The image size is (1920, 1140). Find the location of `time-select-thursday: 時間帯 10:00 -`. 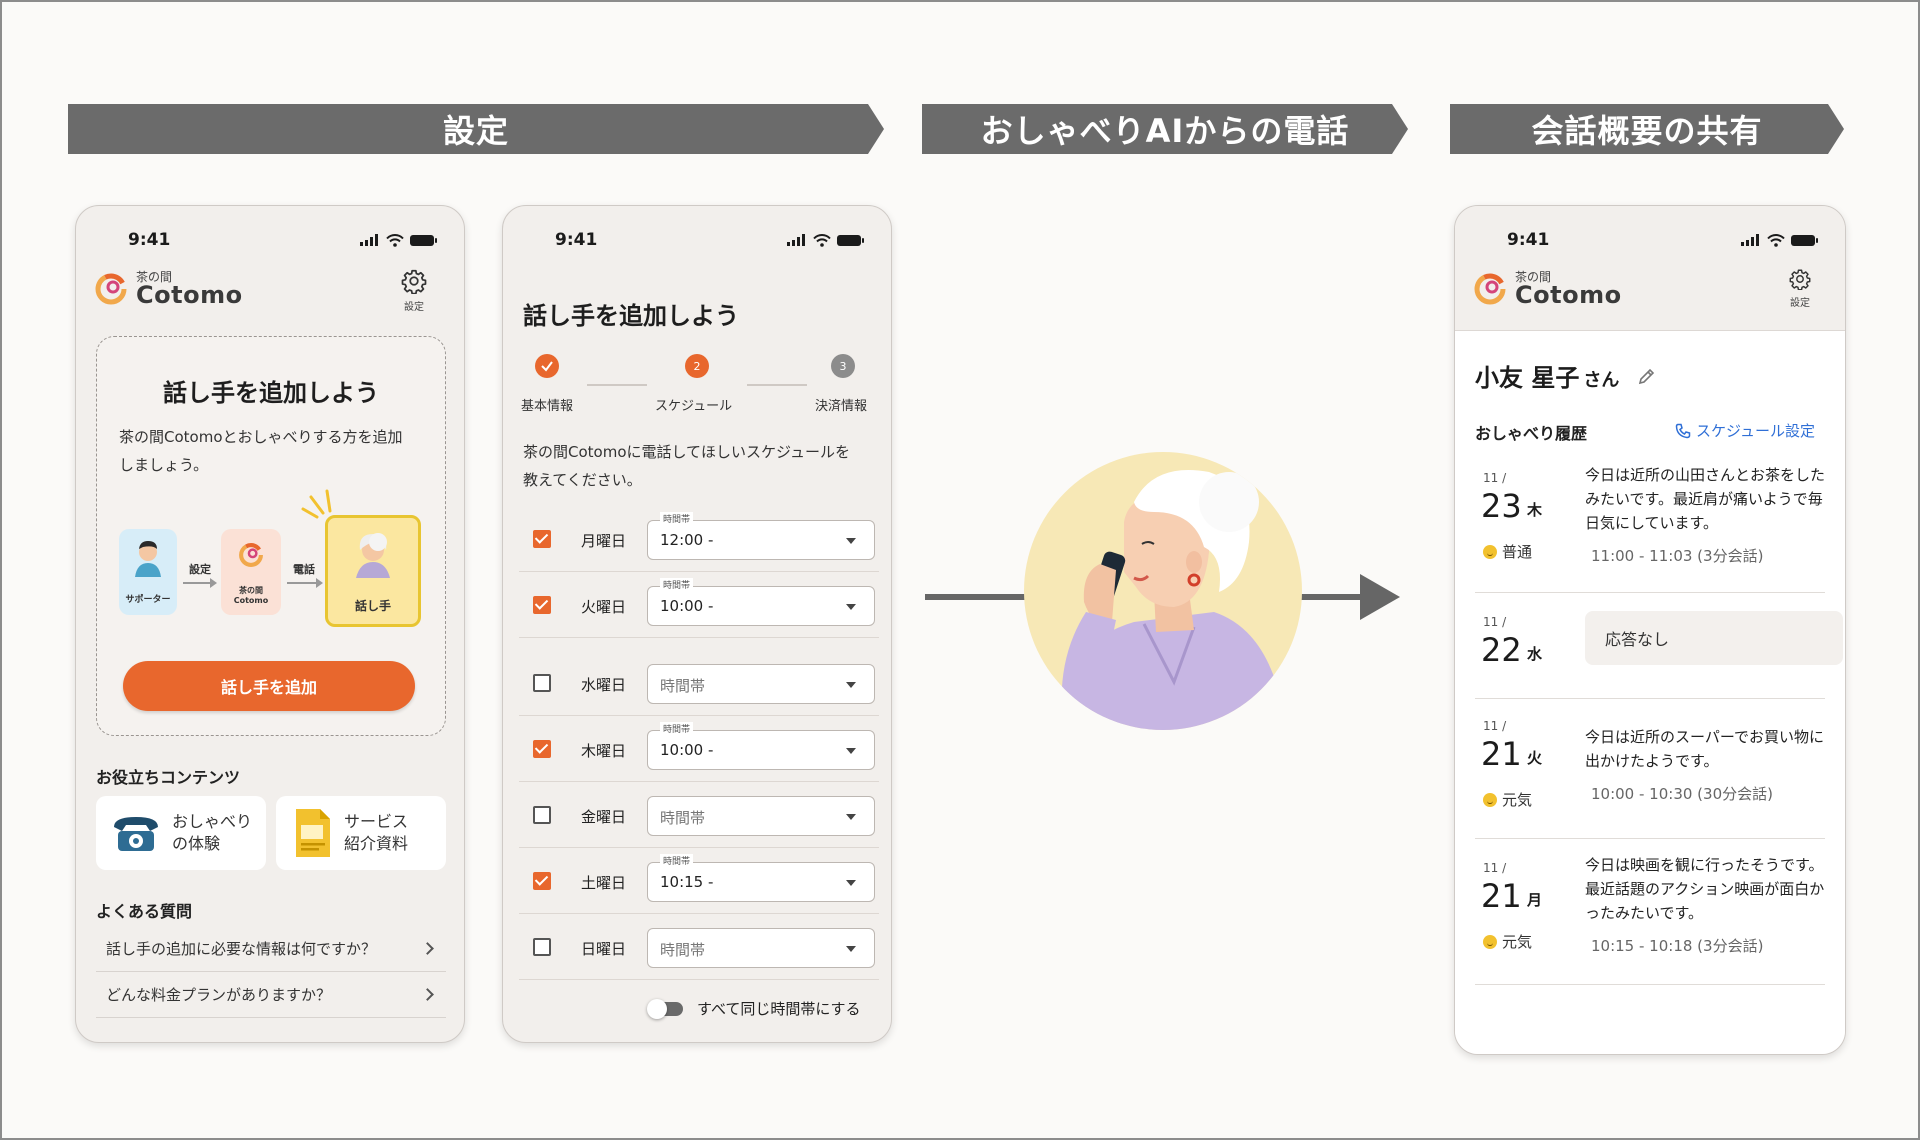

time-select-thursday: 時間帯 10:00 - is located at coordinates (761, 746).